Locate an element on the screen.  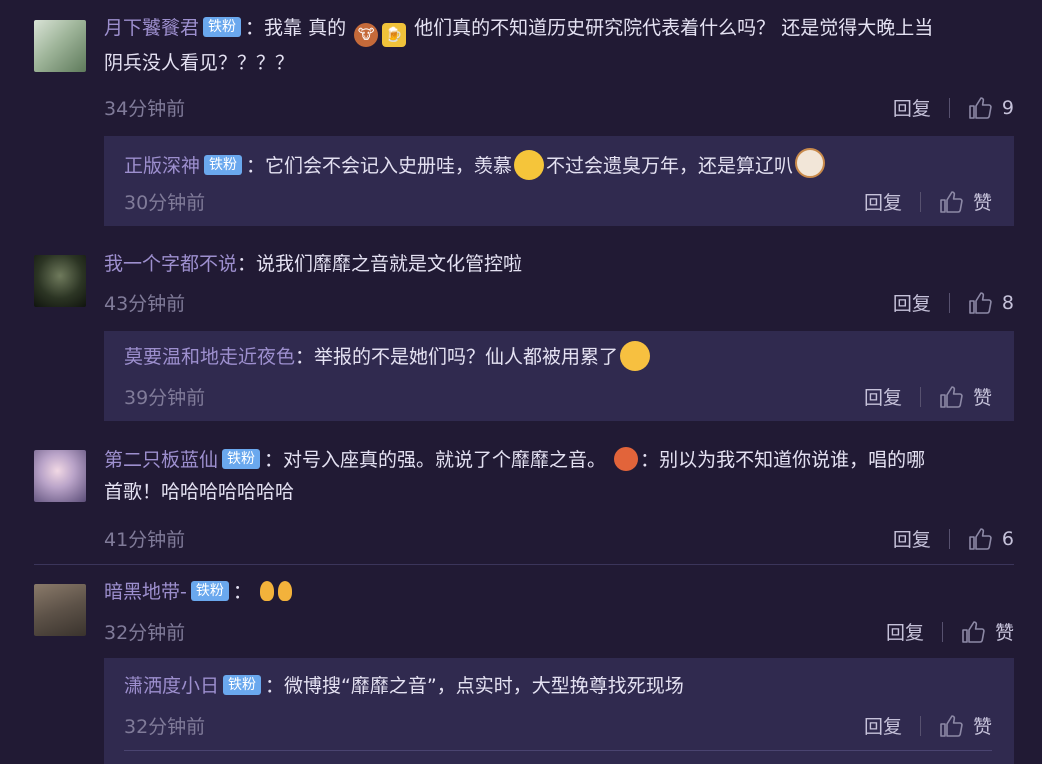
comment-divider is located at coordinates (524, 564).